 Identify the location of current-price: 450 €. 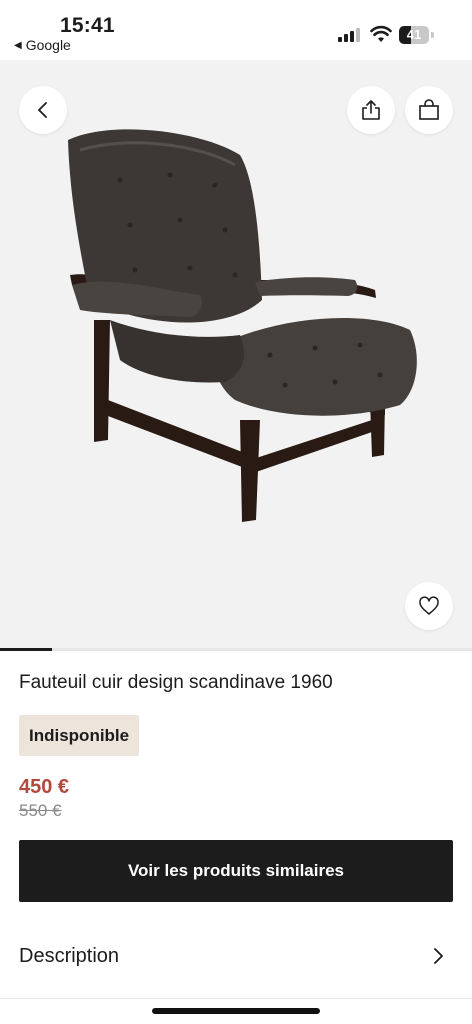
(44, 787).